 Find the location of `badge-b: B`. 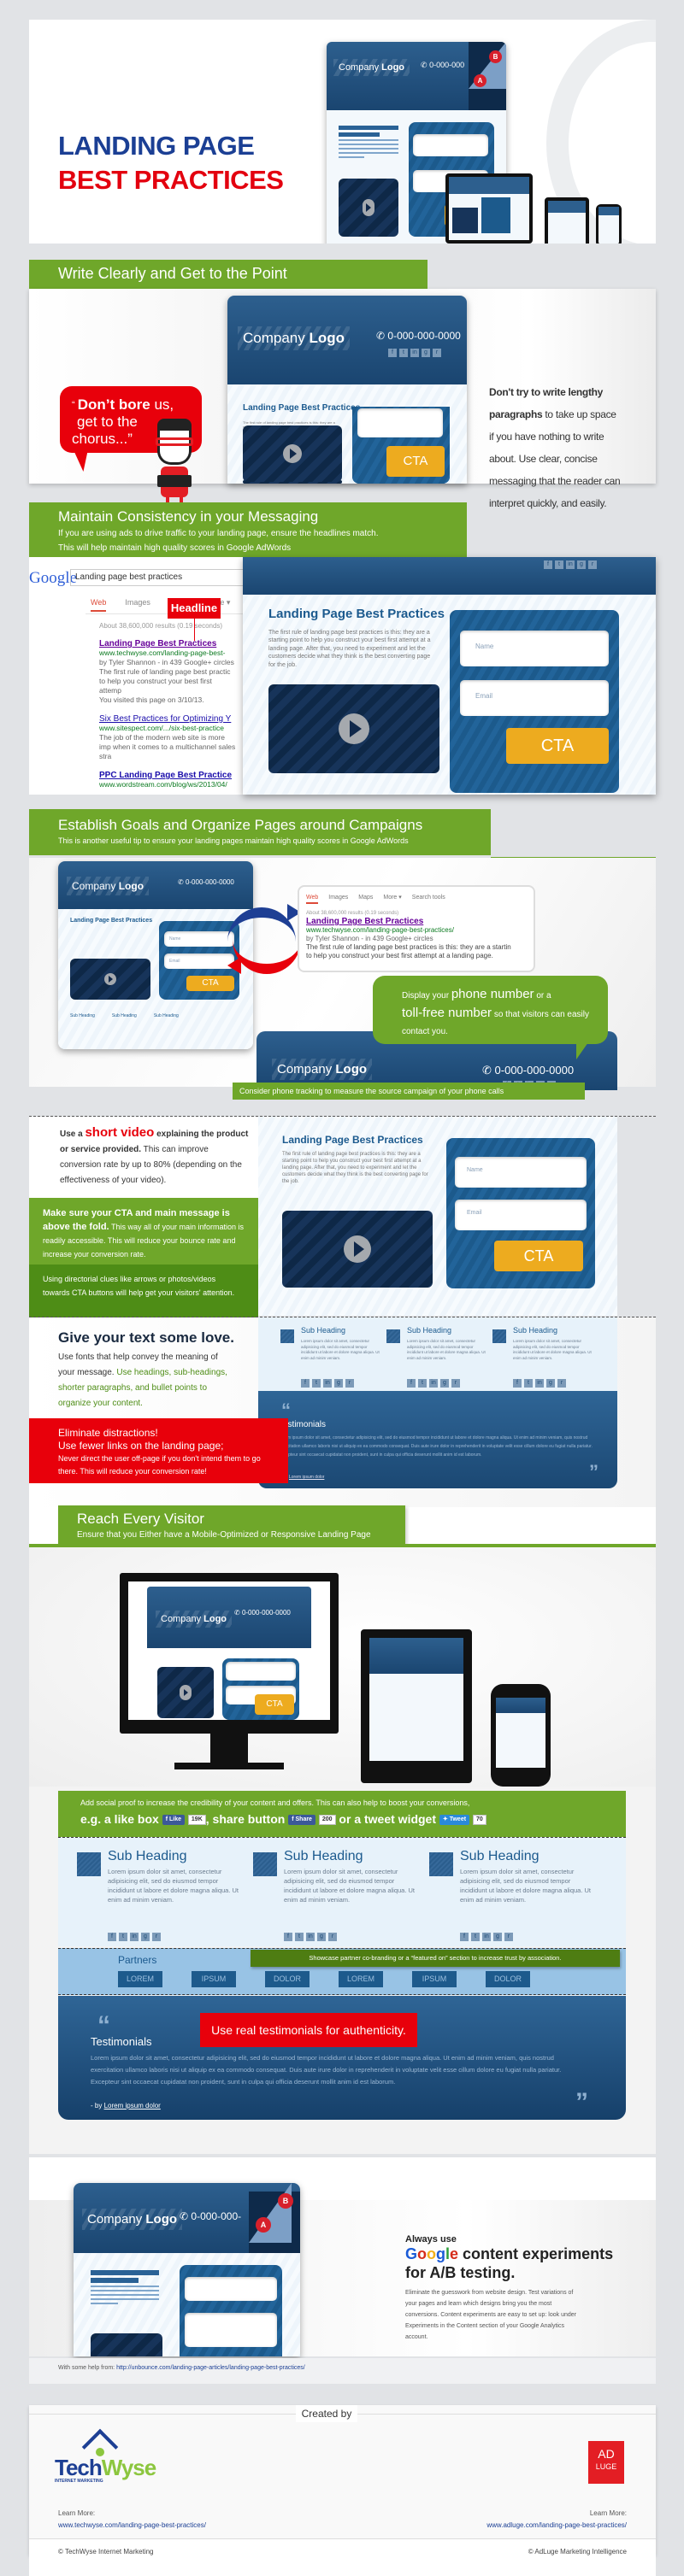

badge-b: B is located at coordinates (285, 2201).